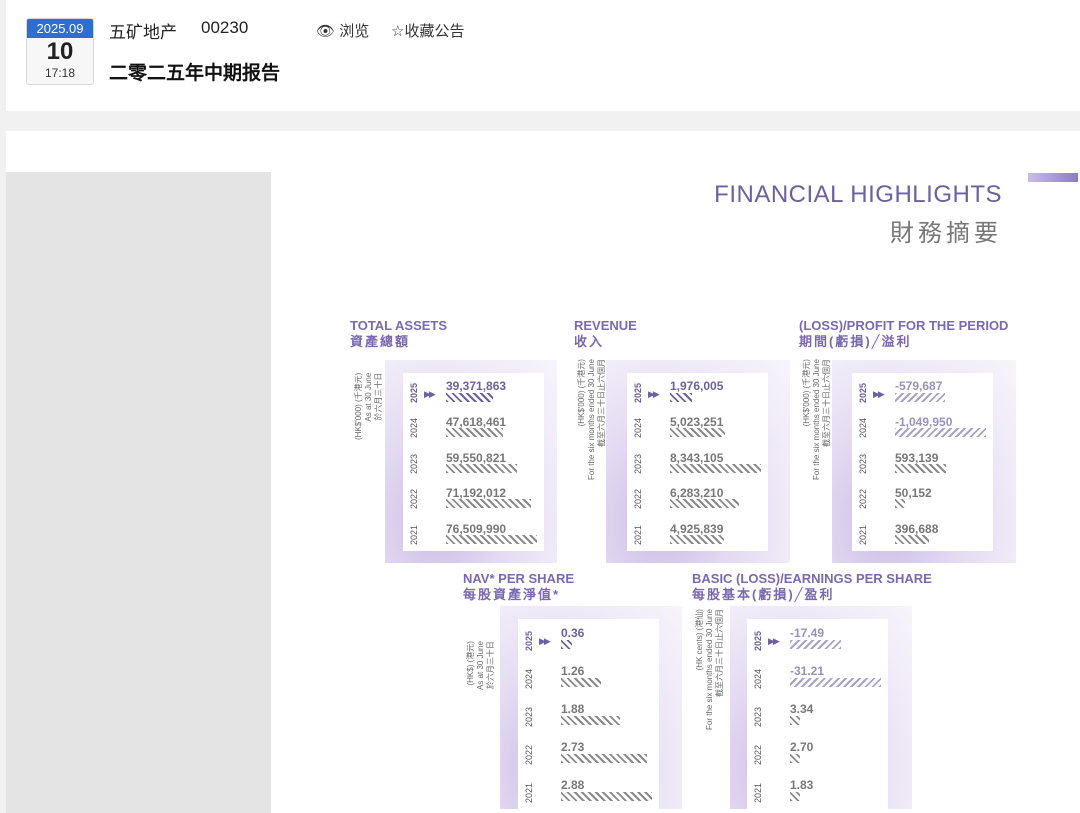 The image size is (1080, 813). I want to click on favorite-label: 收藏公告, so click(434, 31).